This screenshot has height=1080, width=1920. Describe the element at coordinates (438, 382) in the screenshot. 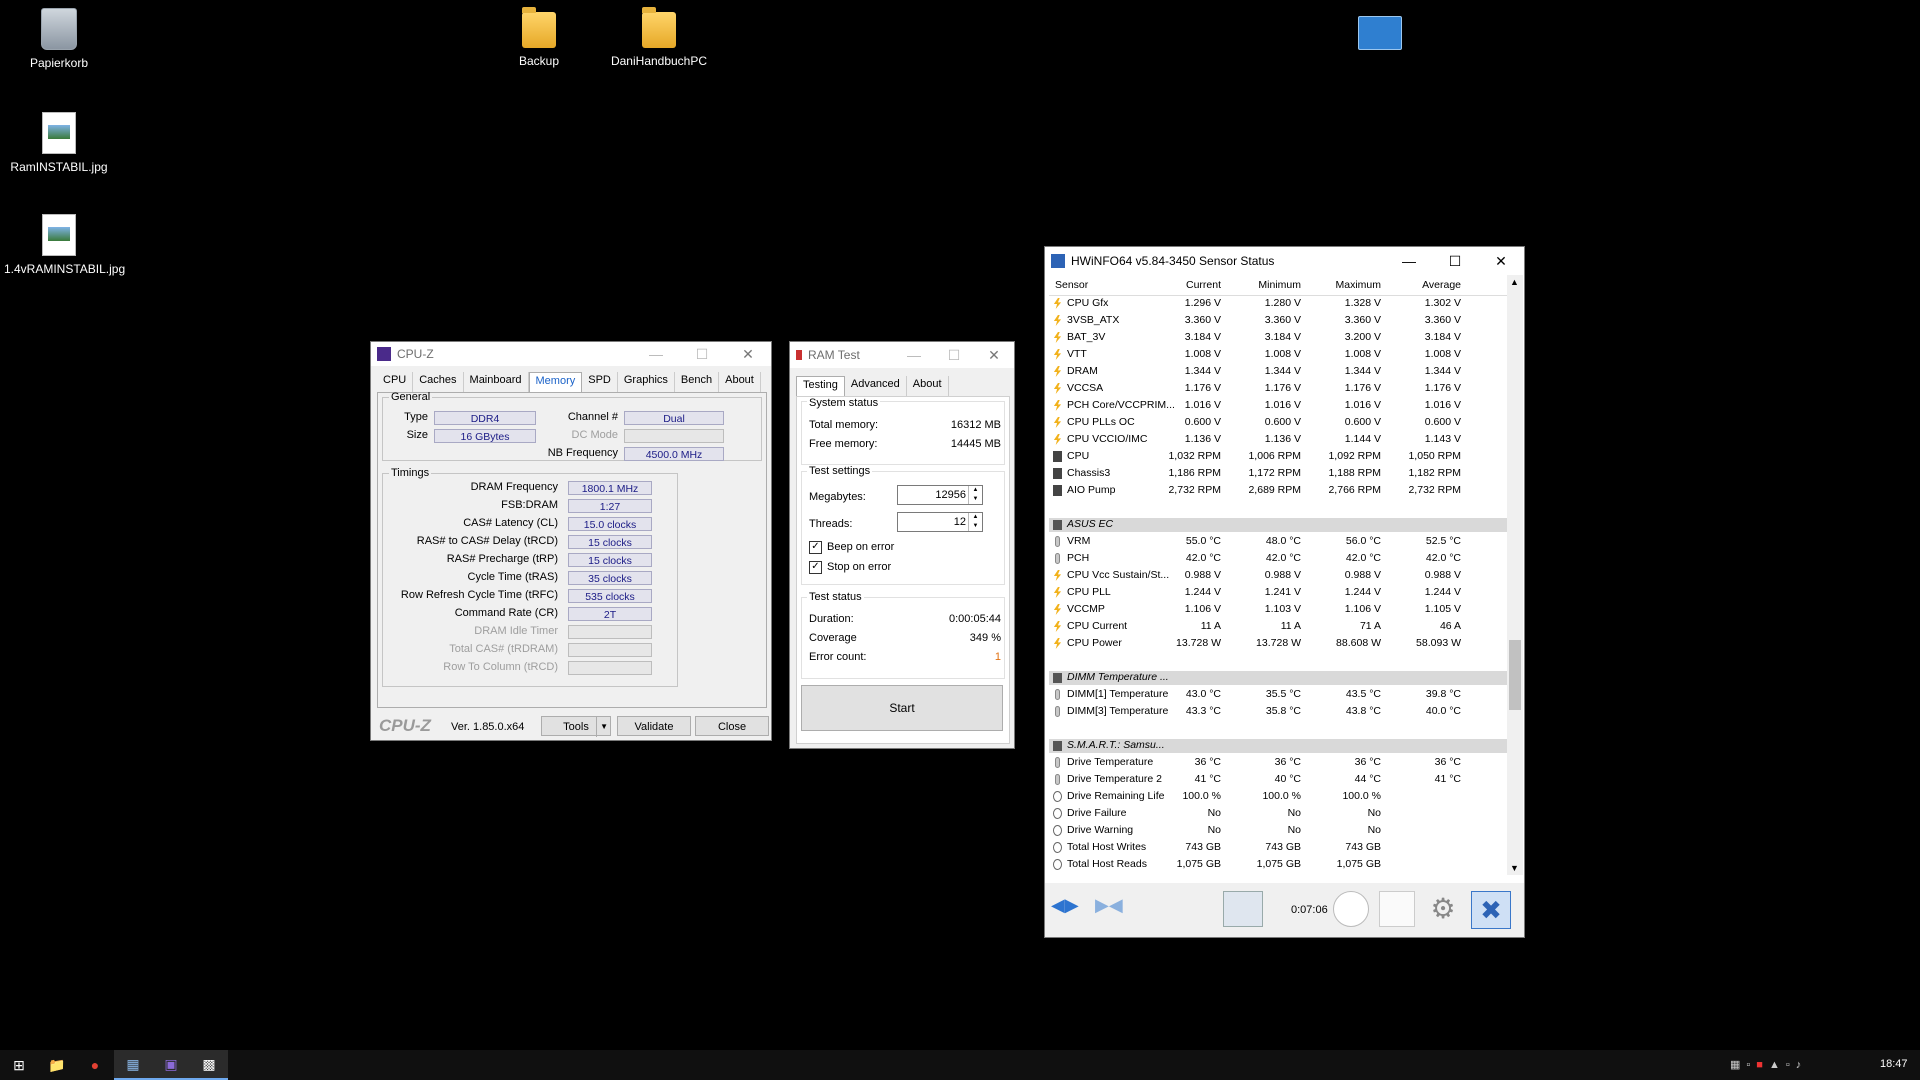

I see `tab-caches: Caches` at that location.